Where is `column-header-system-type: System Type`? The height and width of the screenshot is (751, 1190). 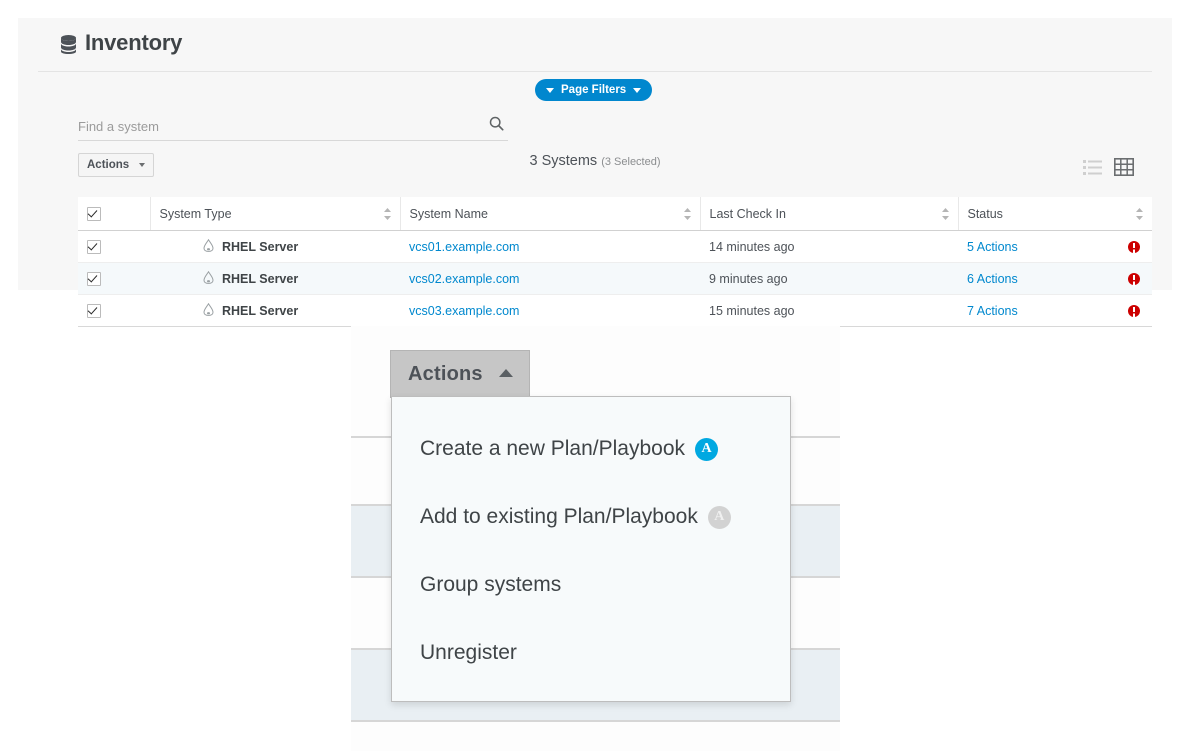 column-header-system-type: System Type is located at coordinates (275, 214).